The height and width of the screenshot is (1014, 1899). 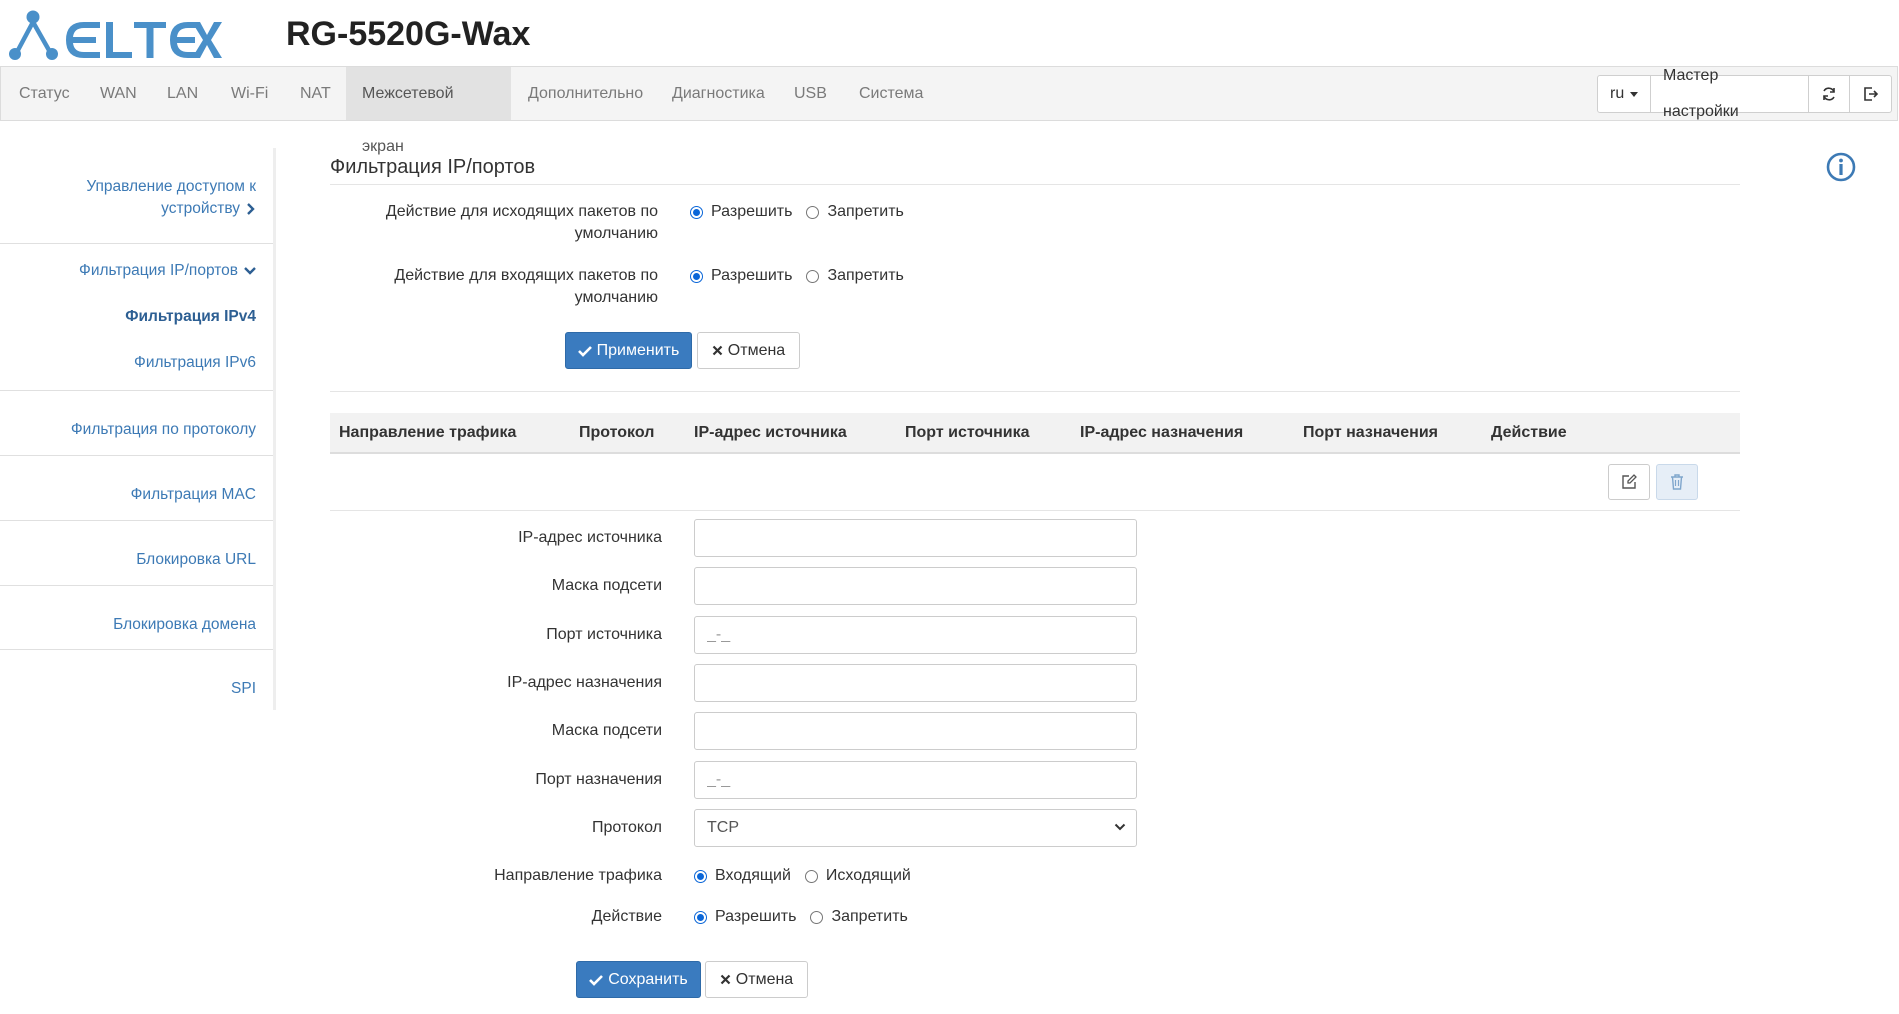 What do you see at coordinates (115, 36) in the screenshot?
I see `eltex-logo` at bounding box center [115, 36].